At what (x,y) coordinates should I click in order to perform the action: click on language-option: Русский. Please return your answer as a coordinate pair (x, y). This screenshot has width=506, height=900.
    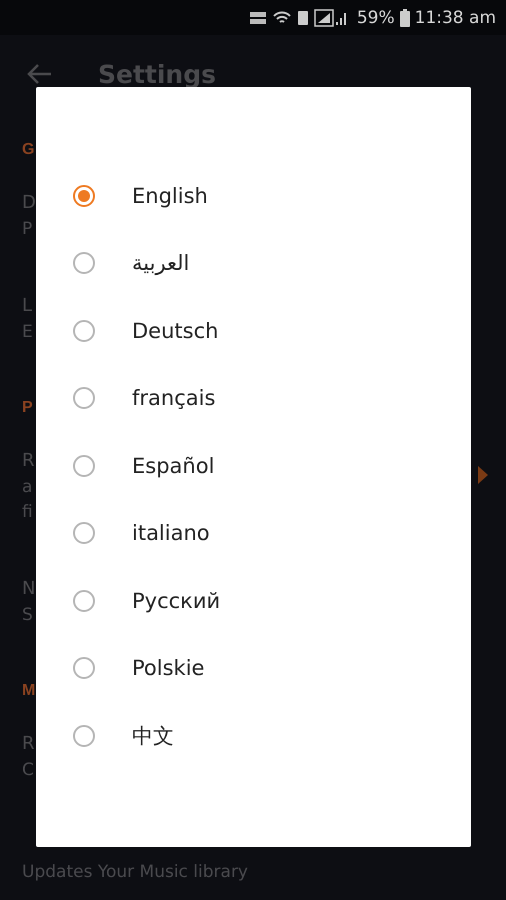
    Looking at the image, I should click on (176, 600).